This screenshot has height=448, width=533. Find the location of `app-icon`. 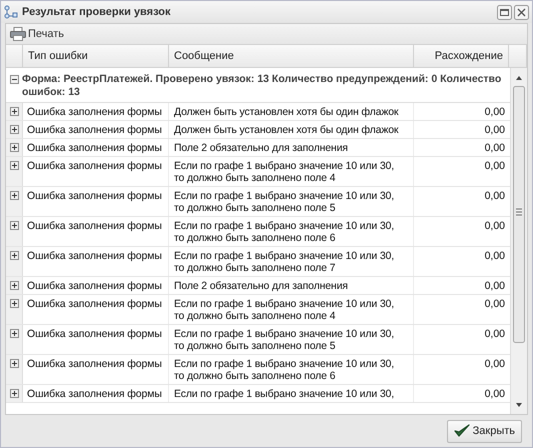

app-icon is located at coordinates (11, 12).